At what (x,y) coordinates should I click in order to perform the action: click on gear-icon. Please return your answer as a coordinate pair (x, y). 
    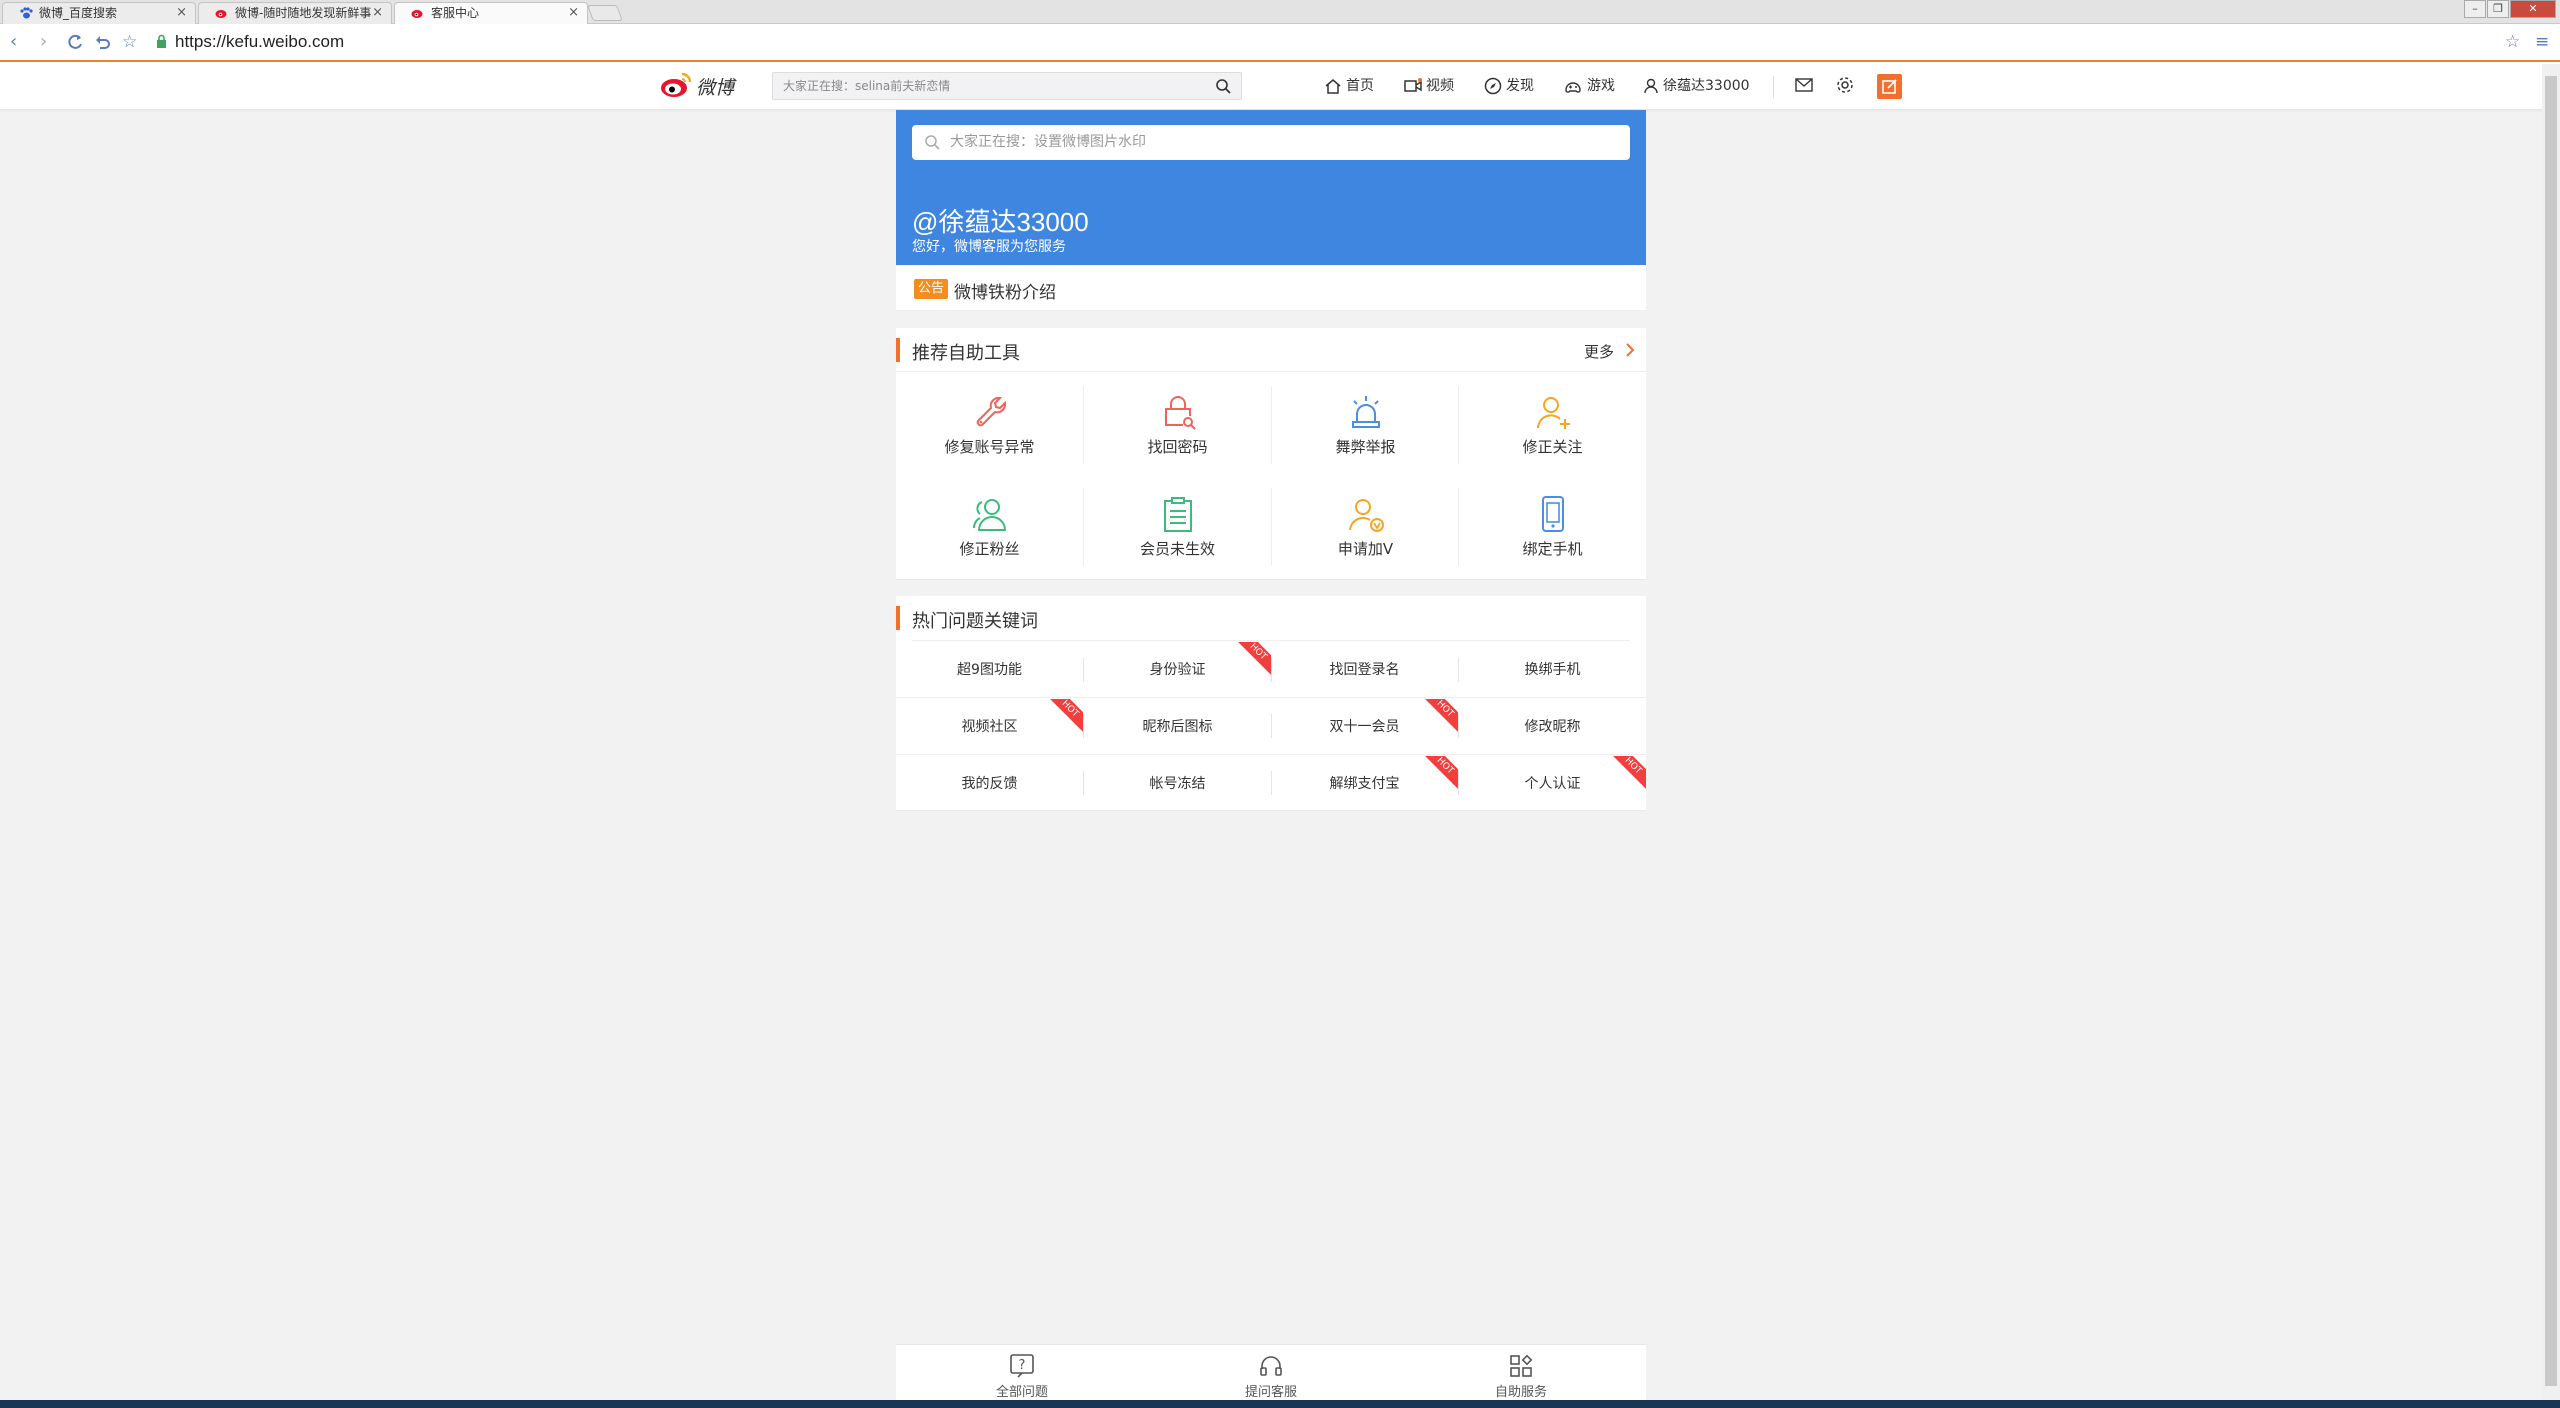
    Looking at the image, I should click on (1845, 85).